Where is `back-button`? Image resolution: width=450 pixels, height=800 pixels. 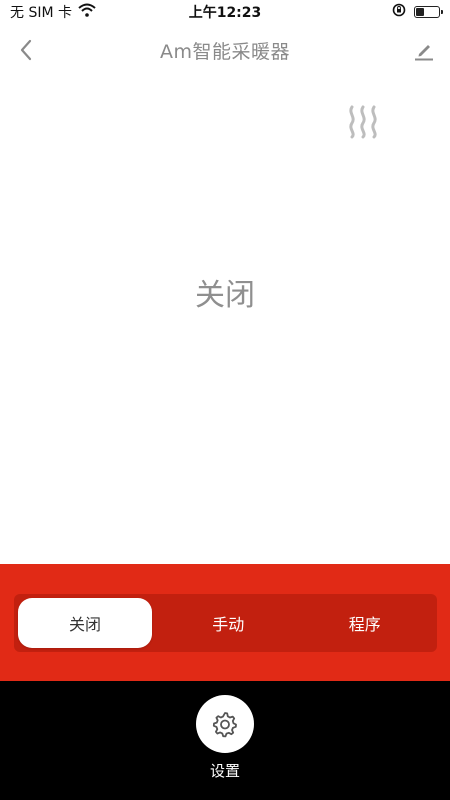 back-button is located at coordinates (26, 50).